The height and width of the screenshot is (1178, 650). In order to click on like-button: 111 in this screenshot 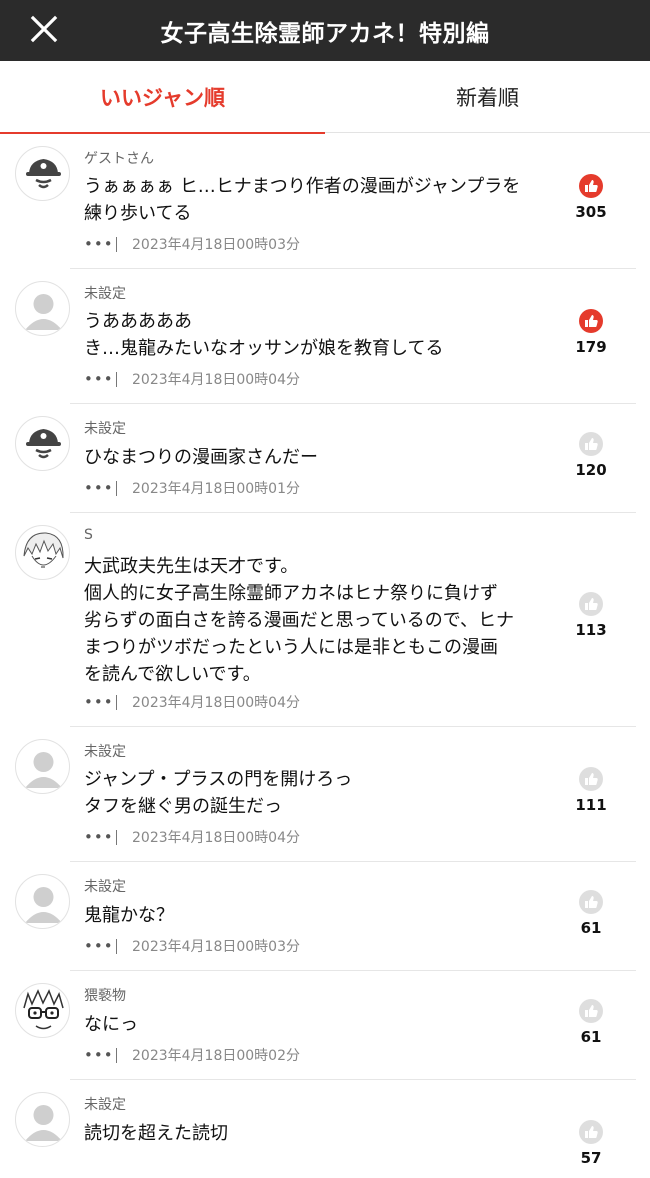, I will do `click(591, 790)`.